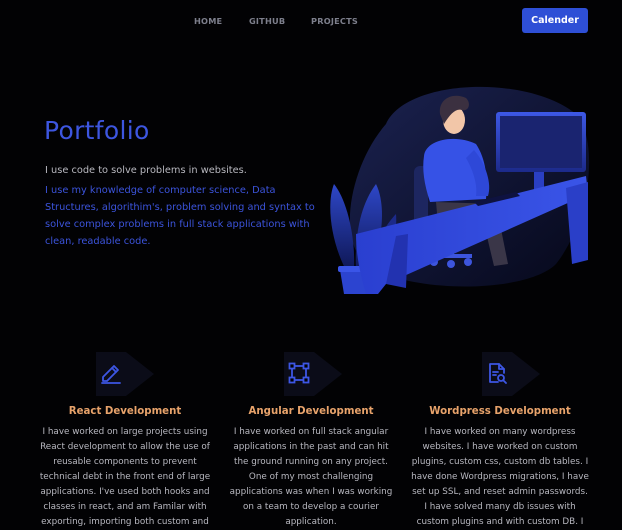 The height and width of the screenshot is (530, 622). I want to click on file-search-icon, so click(498, 373).